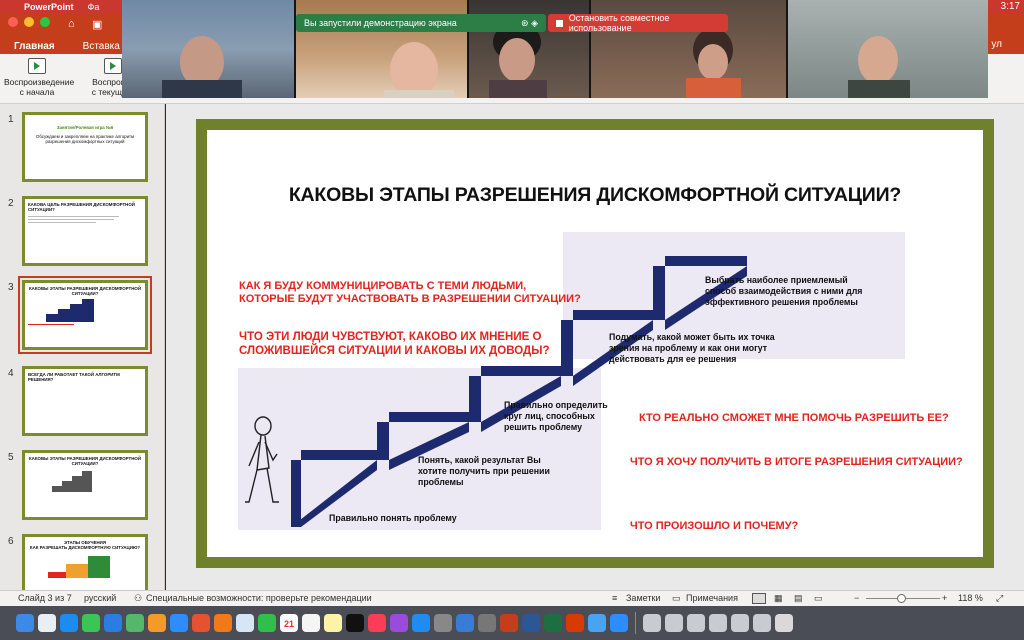 The image size is (1024, 640). Describe the element at coordinates (267, 623) in the screenshot. I see `facetime-icon` at that location.